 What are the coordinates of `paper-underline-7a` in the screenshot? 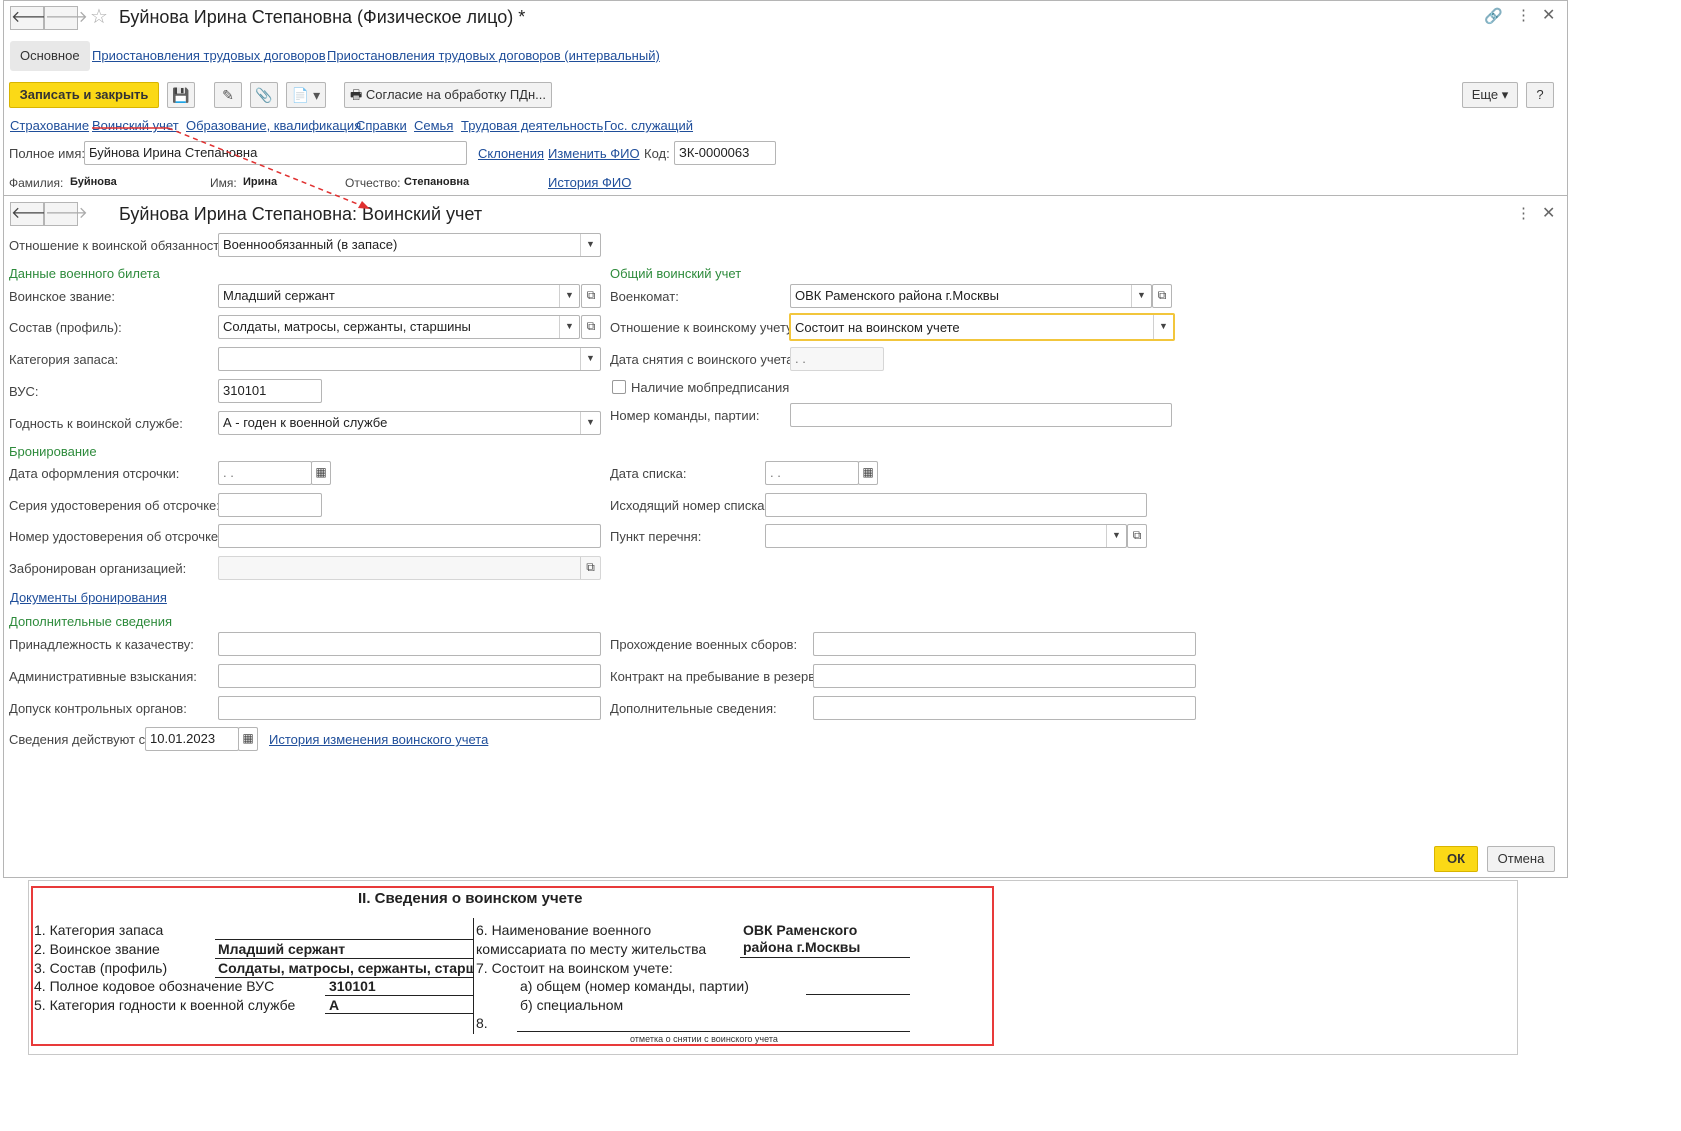 It's located at (858, 994).